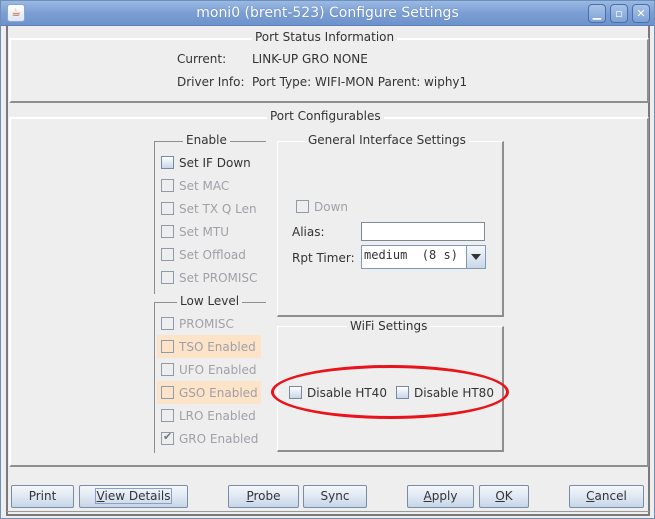  I want to click on mnemonic: A, so click(427, 496).